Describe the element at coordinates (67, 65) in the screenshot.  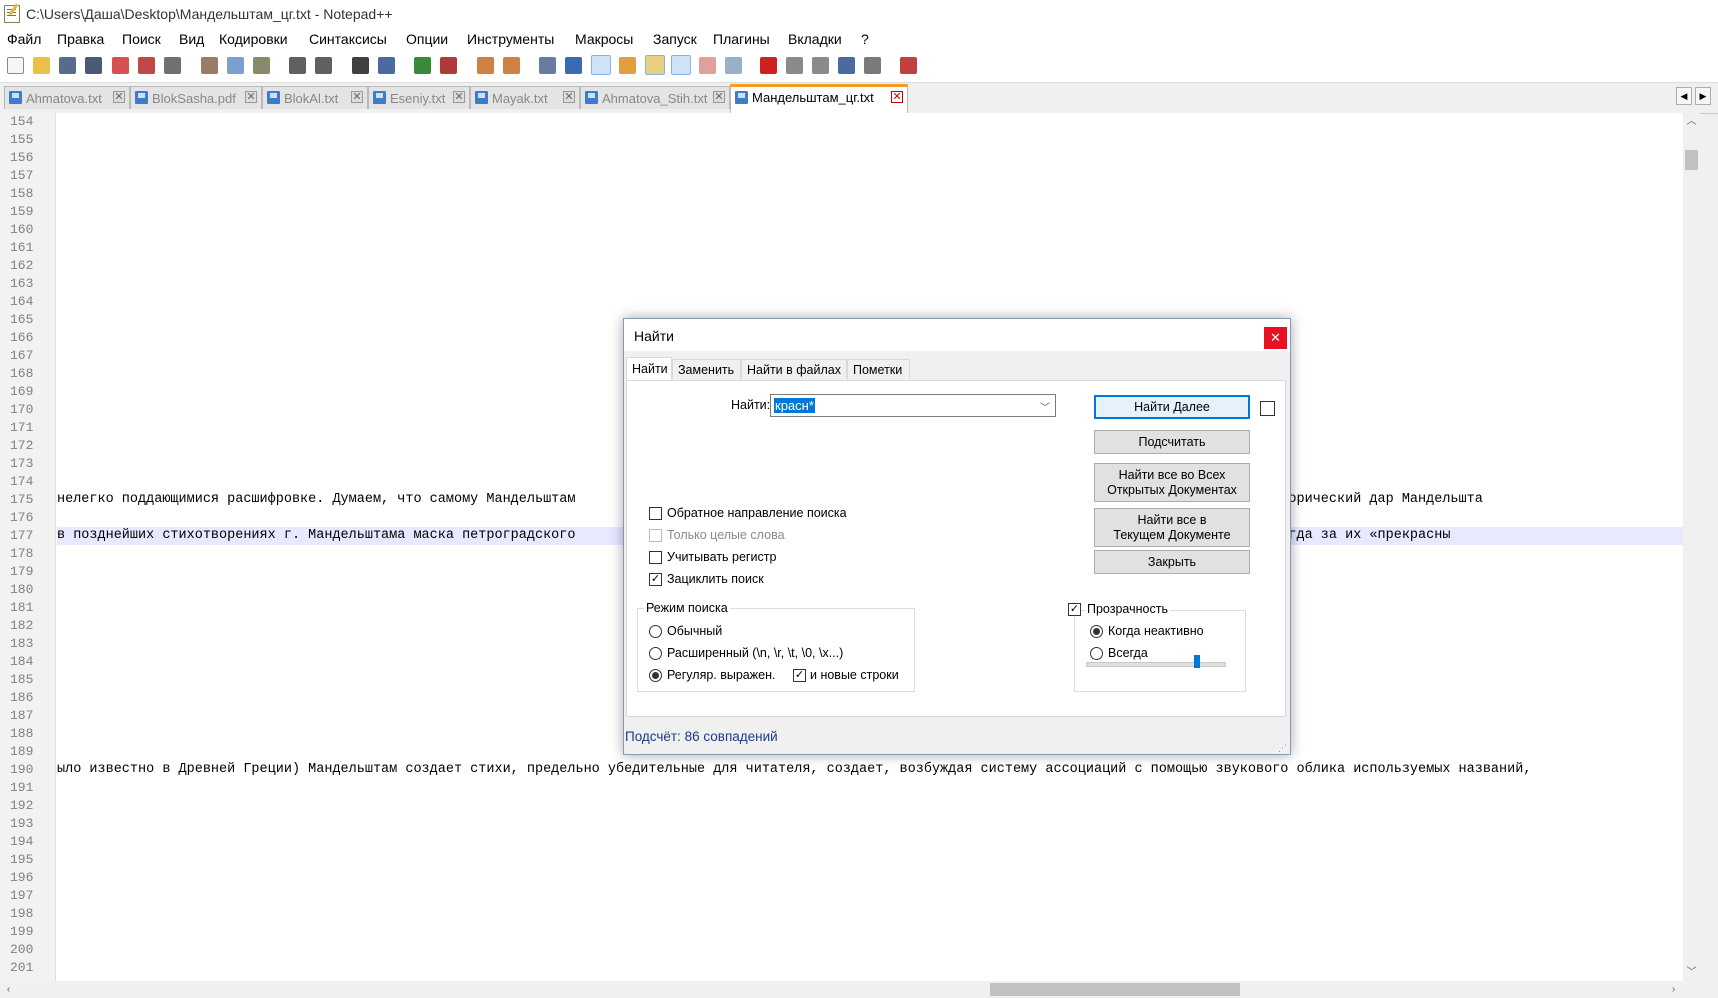
I see `save-icon` at that location.